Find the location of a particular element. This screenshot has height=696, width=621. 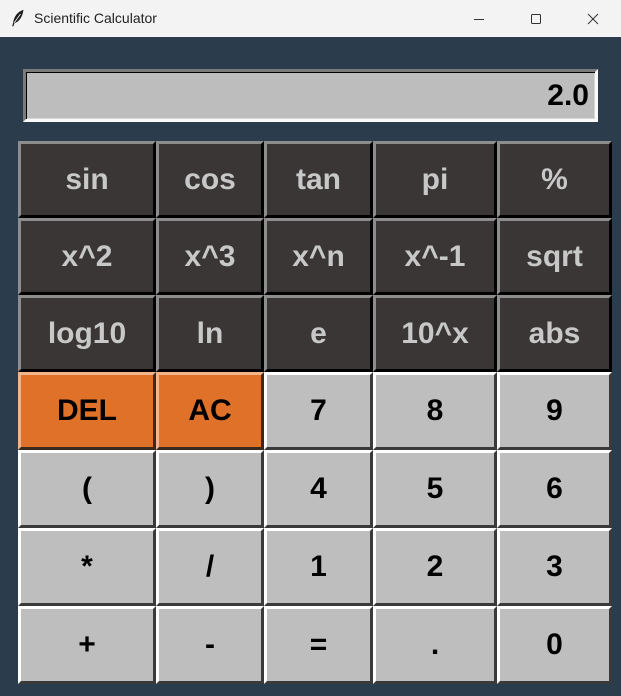

minimize-icon is located at coordinates (478, 19).